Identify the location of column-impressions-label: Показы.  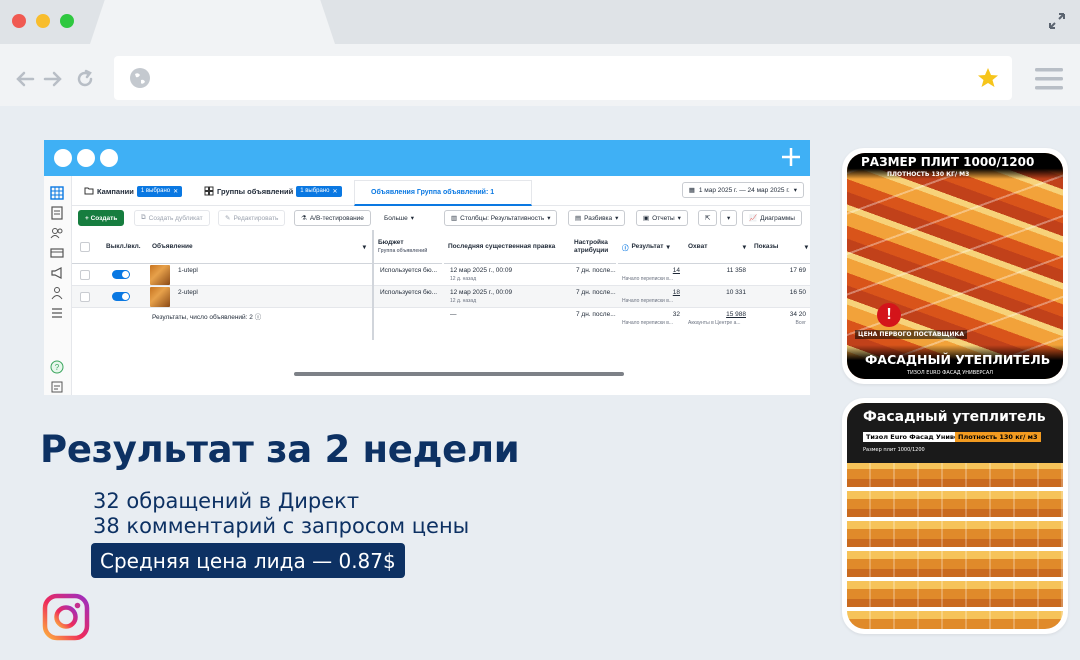
(766, 246).